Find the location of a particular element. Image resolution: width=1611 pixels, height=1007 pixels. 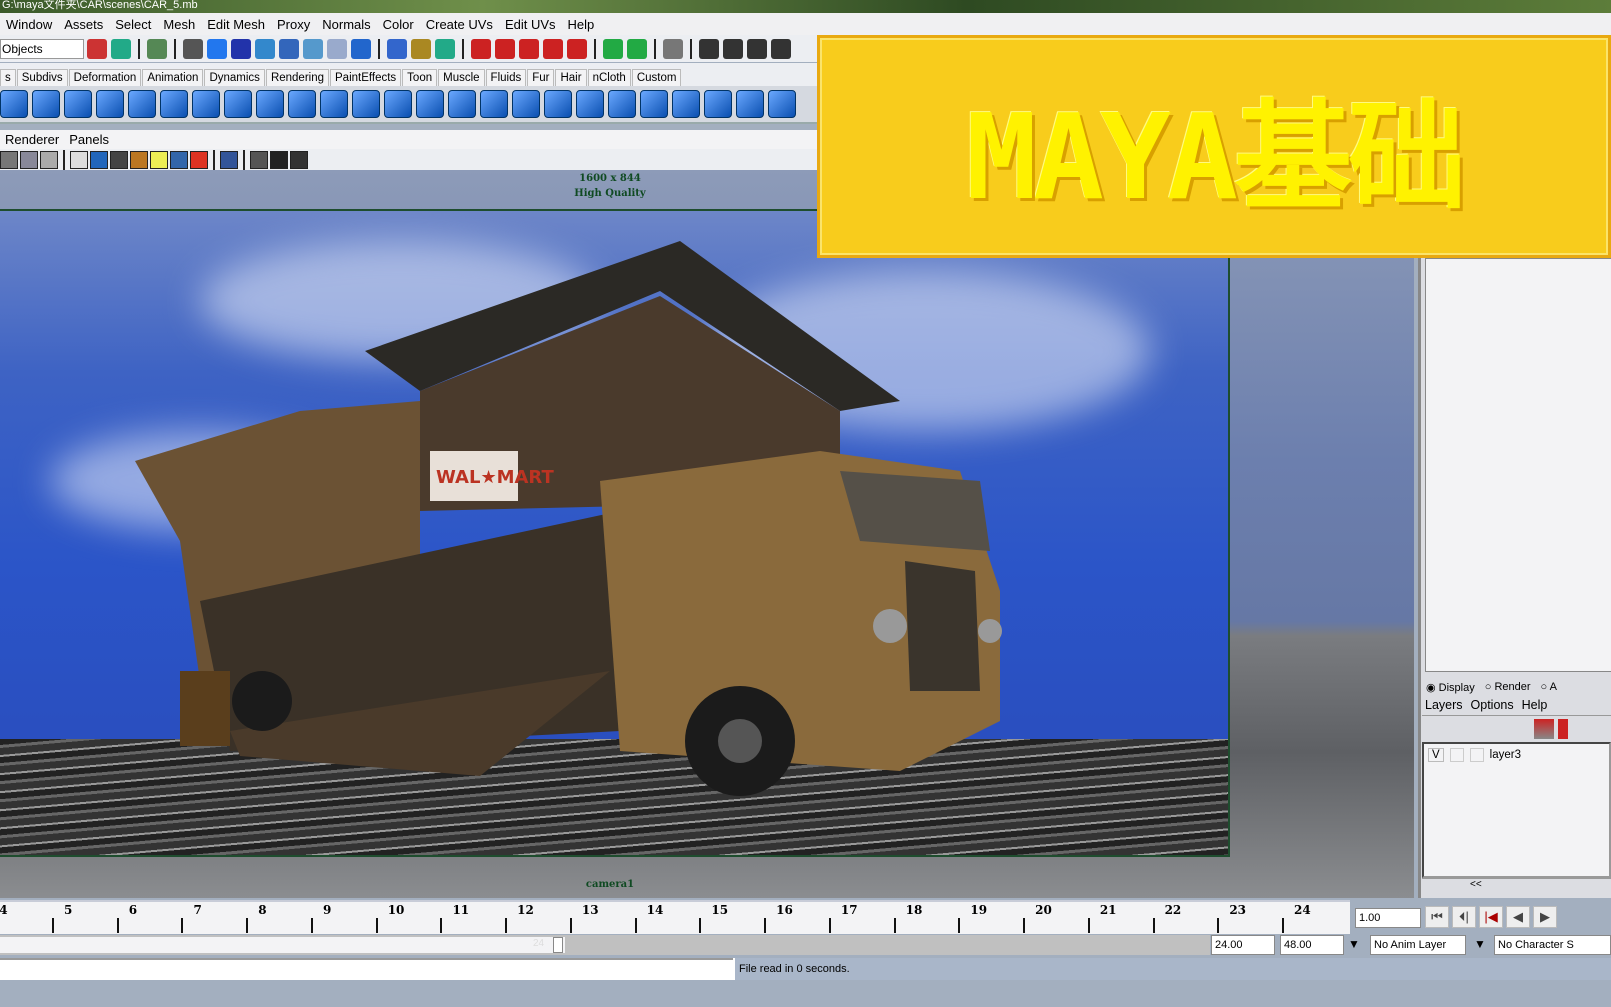

selection-mode-dropdown: Objects is located at coordinates (42, 48).